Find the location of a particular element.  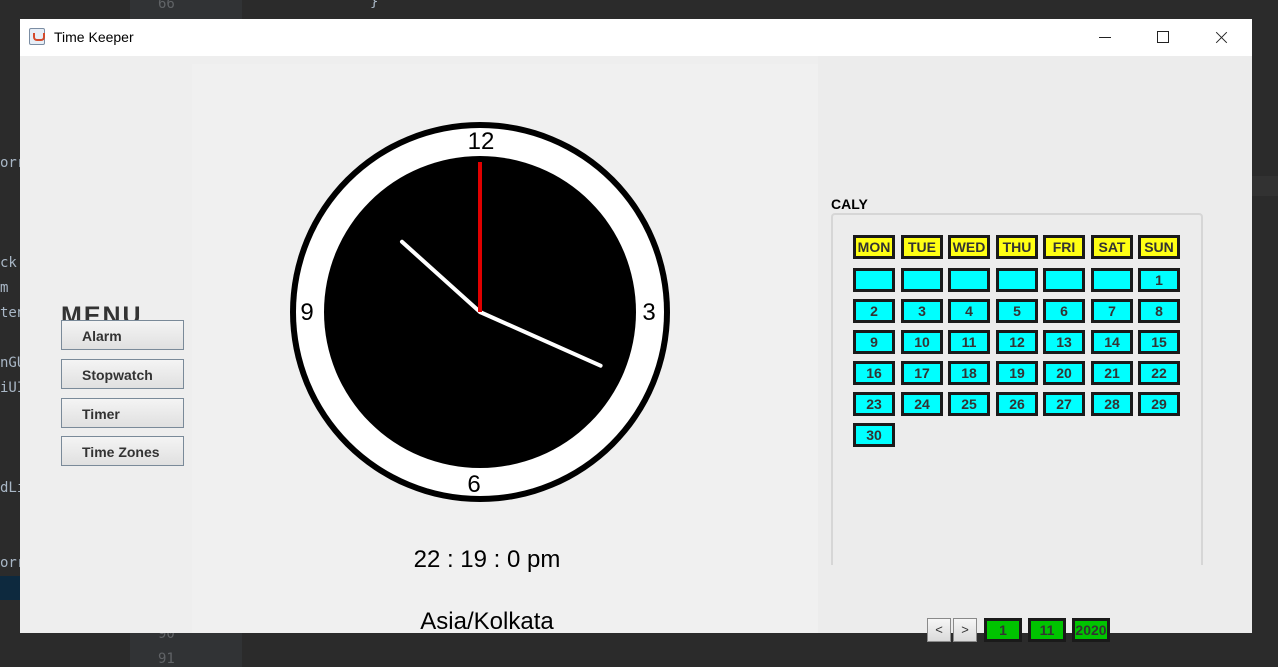

calendar-title: CALY is located at coordinates (849, 204).